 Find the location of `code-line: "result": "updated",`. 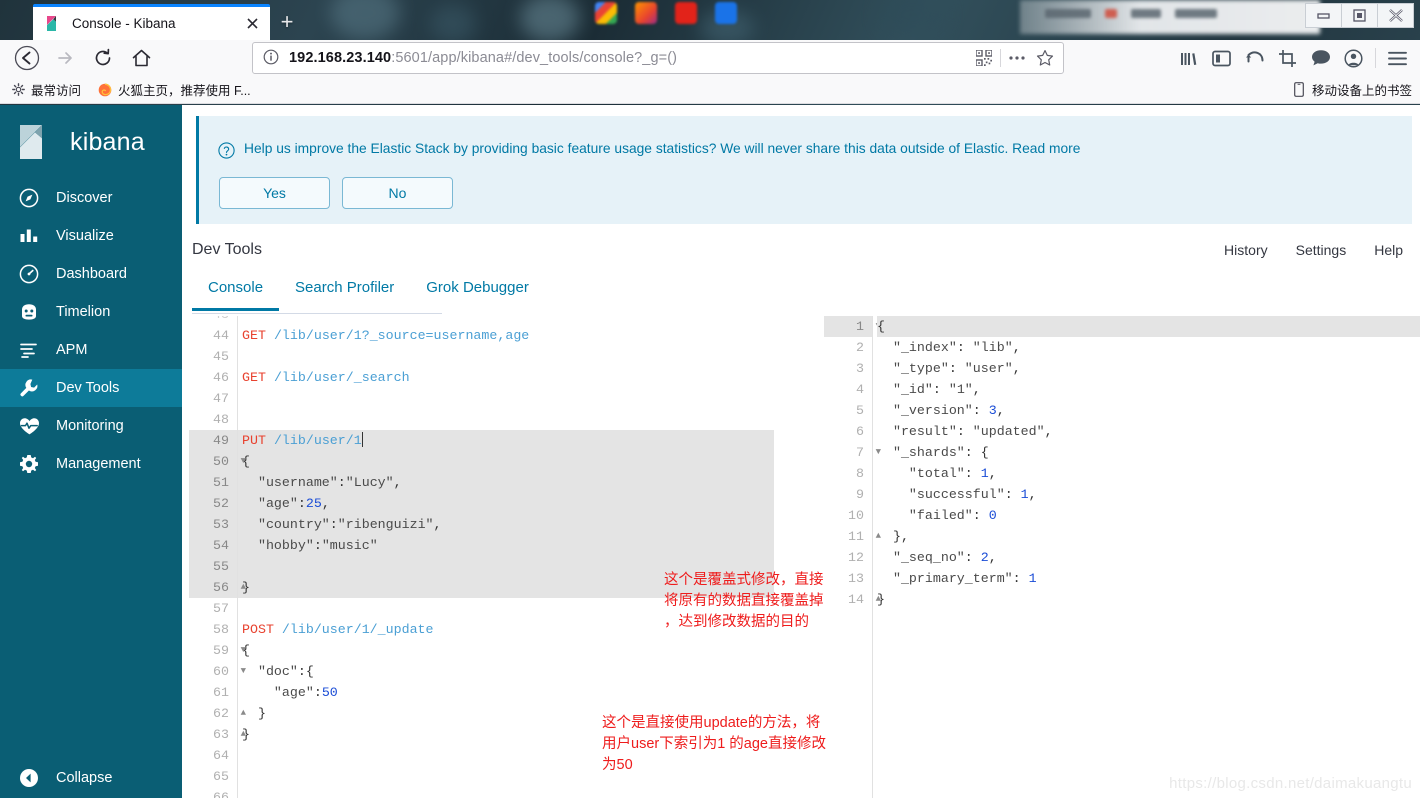

code-line: "result": "updated", is located at coordinates (1148, 431).